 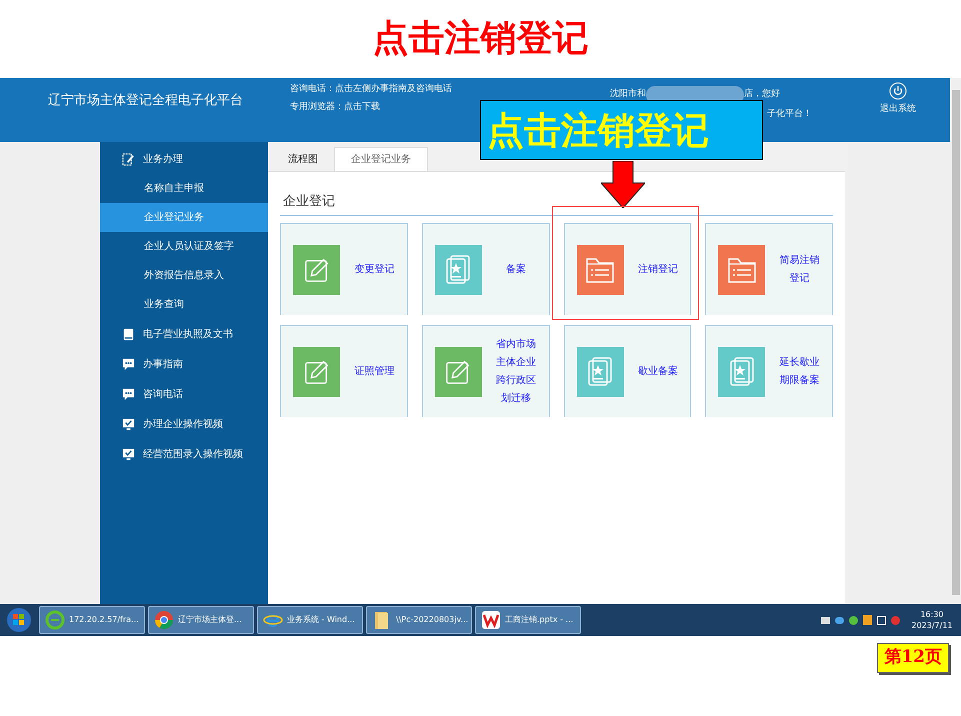 What do you see at coordinates (335, 107) in the screenshot?
I see `browser-download-text: 专用浏览器：点击下载` at bounding box center [335, 107].